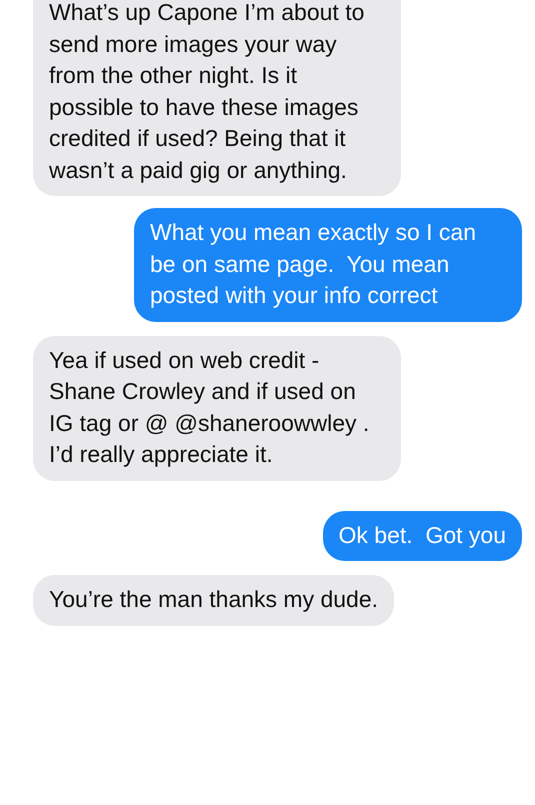 Image resolution: width=535 pixels, height=805 pixels. Describe the element at coordinates (217, 408) in the screenshot. I see `message-bubble: Yea if used on web credit - Shane Crowley and if used on IG tag or @ @shaneroowwley . I’d really appreciate it.` at that location.